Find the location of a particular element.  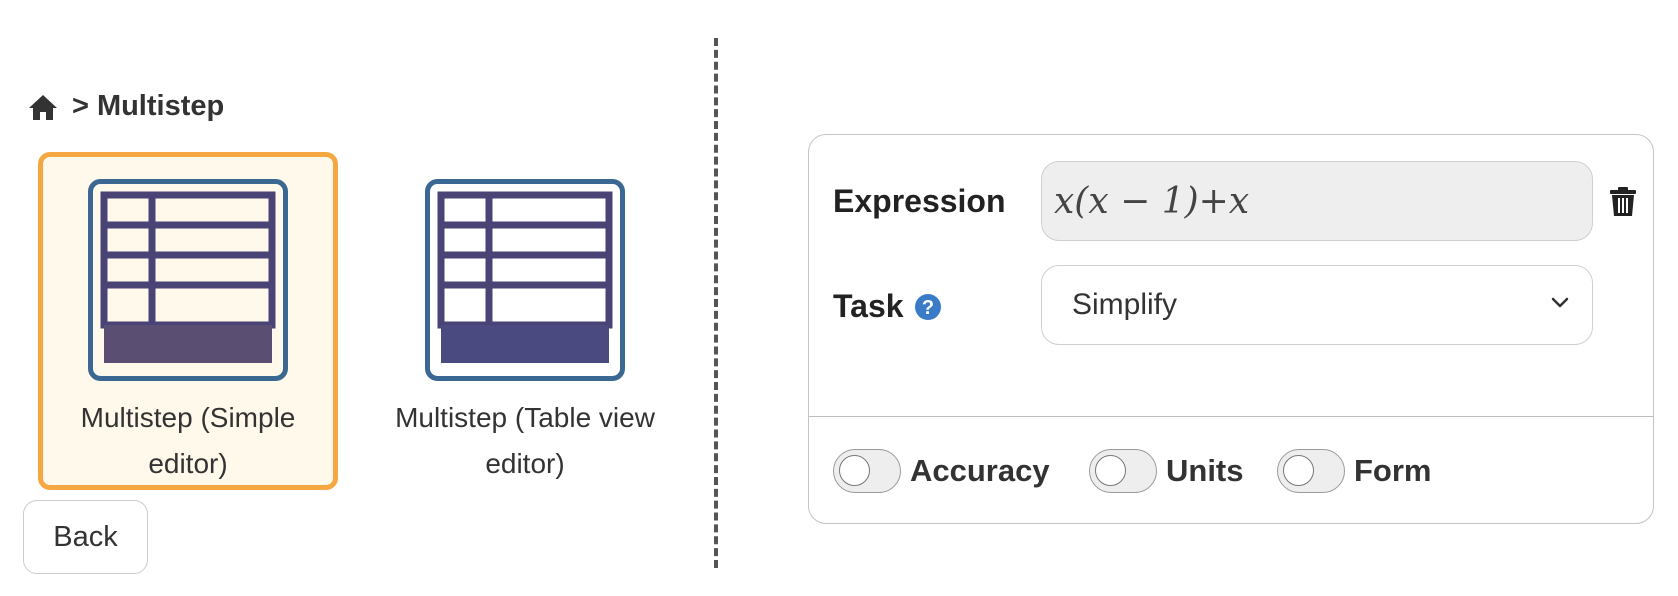

card-label: Multistep (Table view editor) is located at coordinates (525, 440).